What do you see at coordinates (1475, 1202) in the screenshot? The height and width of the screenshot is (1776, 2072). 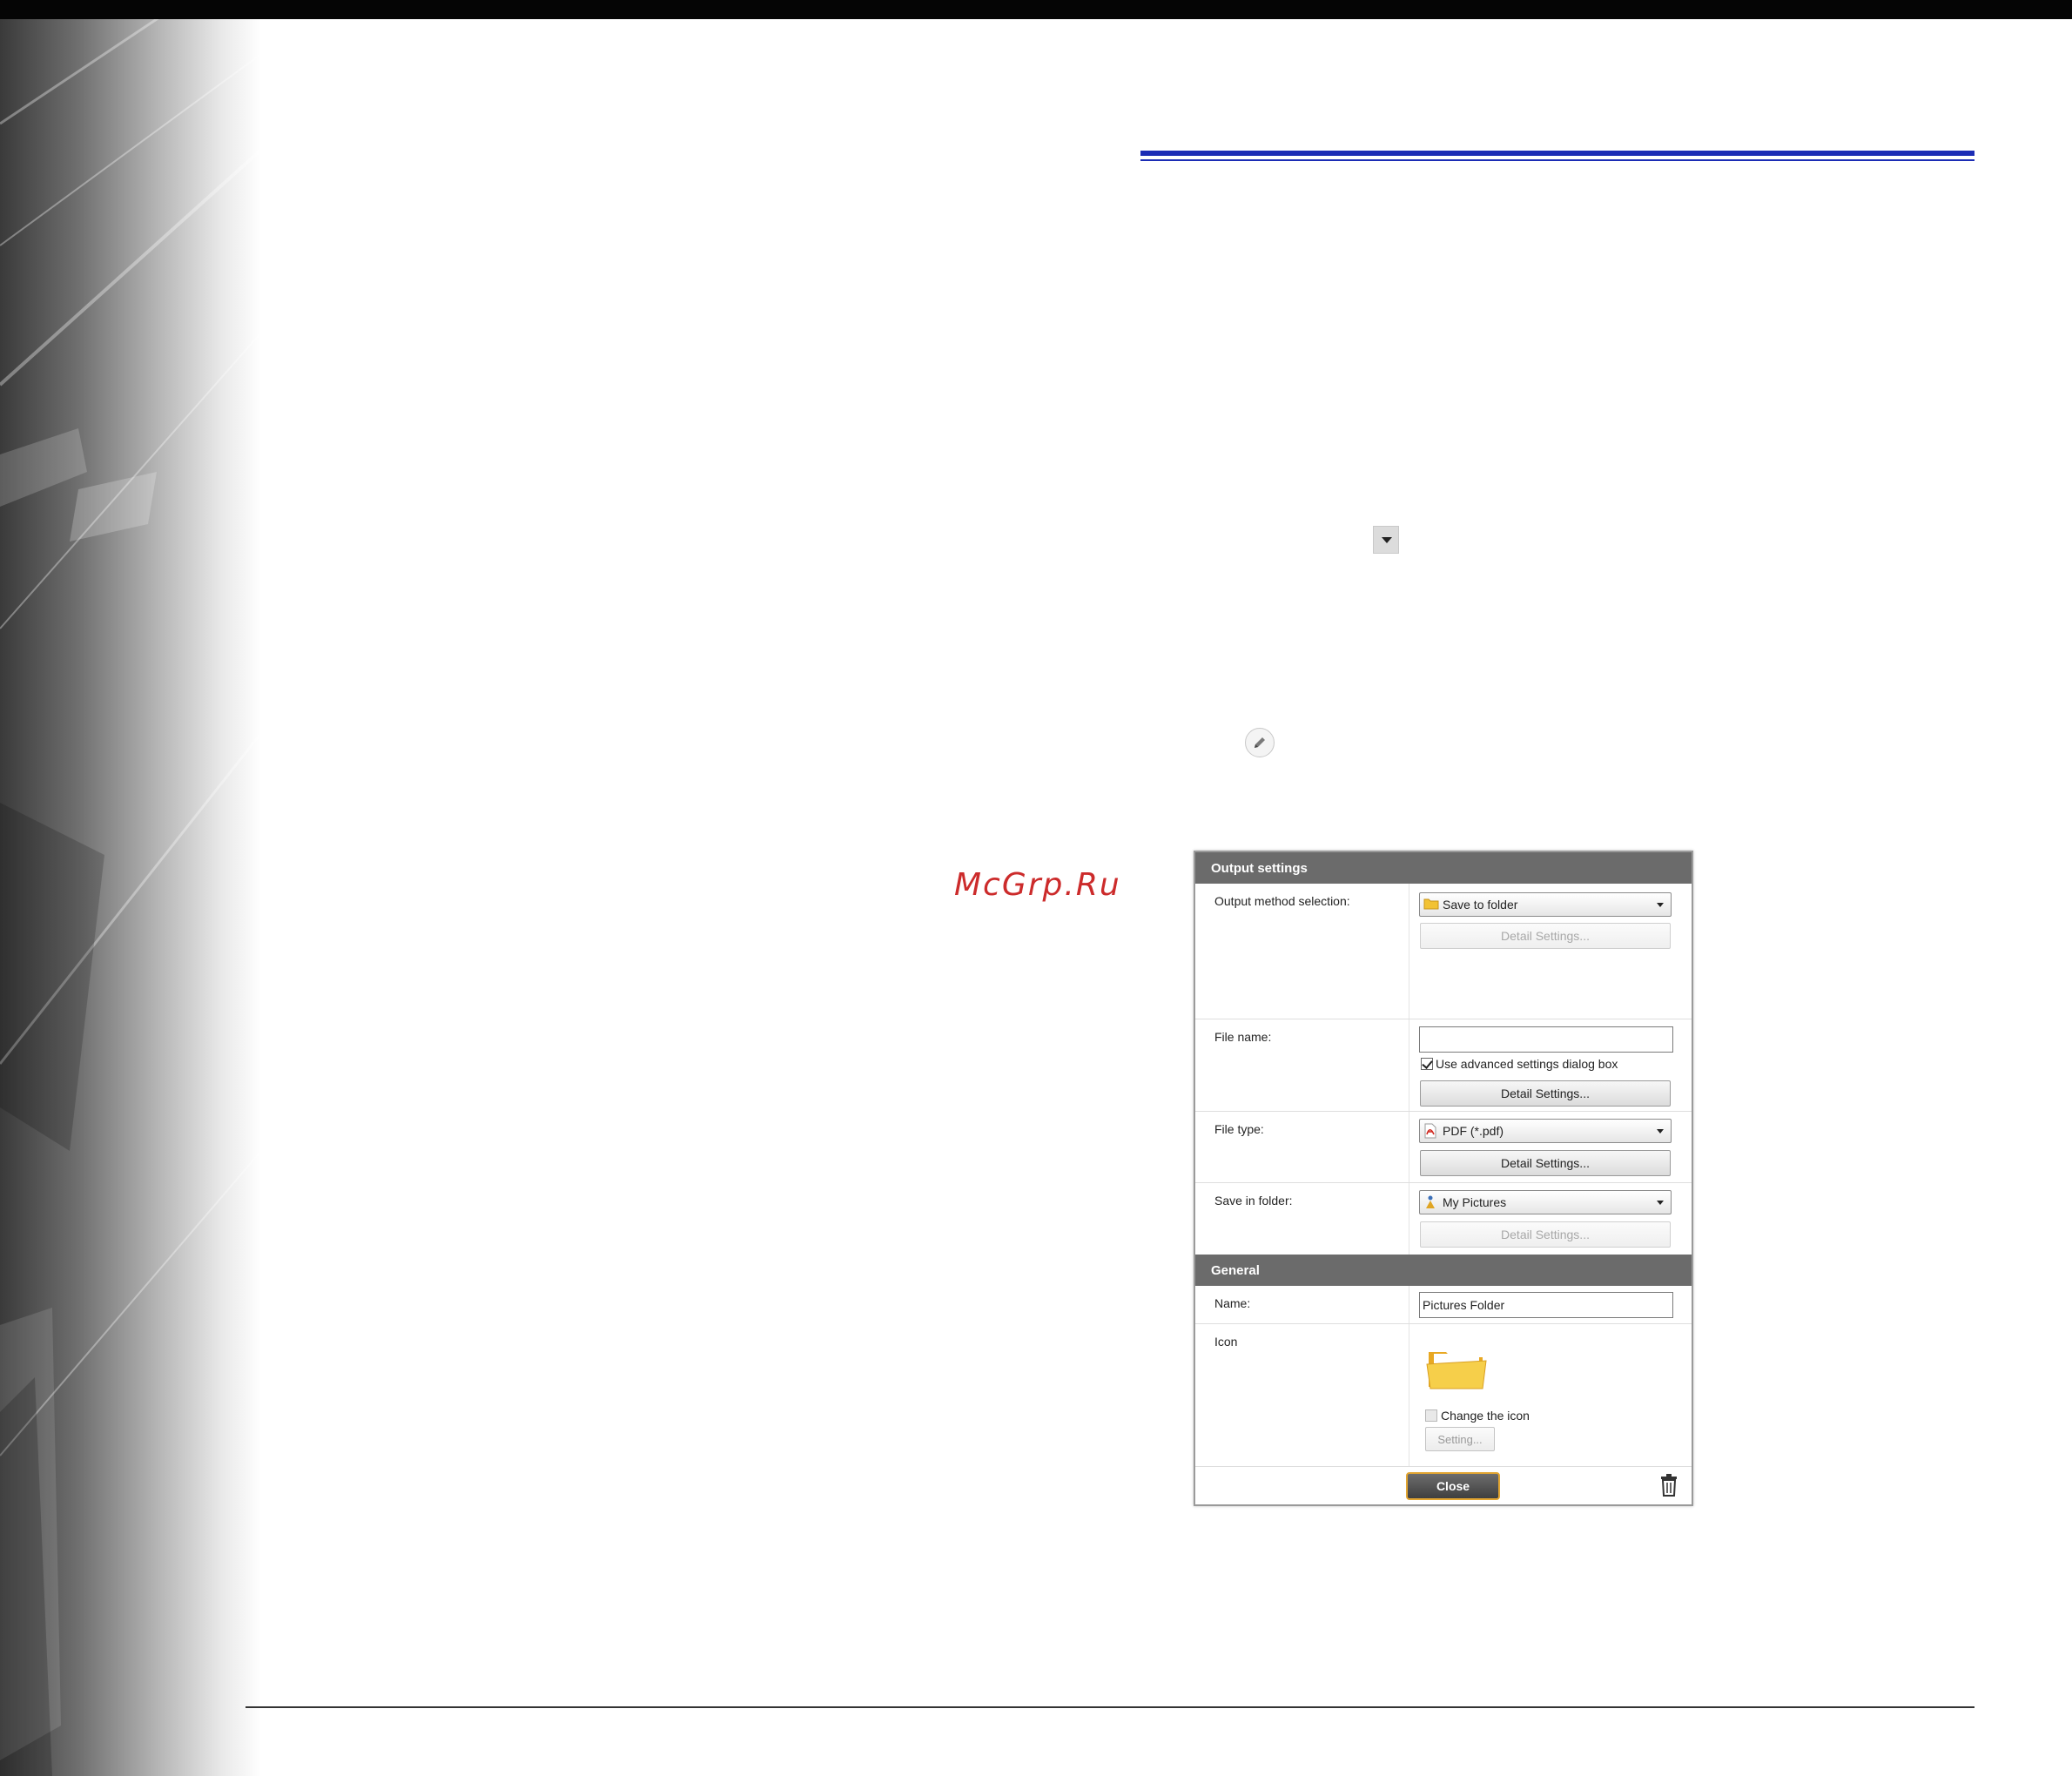 I see `save-in-folder-value: My Pictures` at bounding box center [1475, 1202].